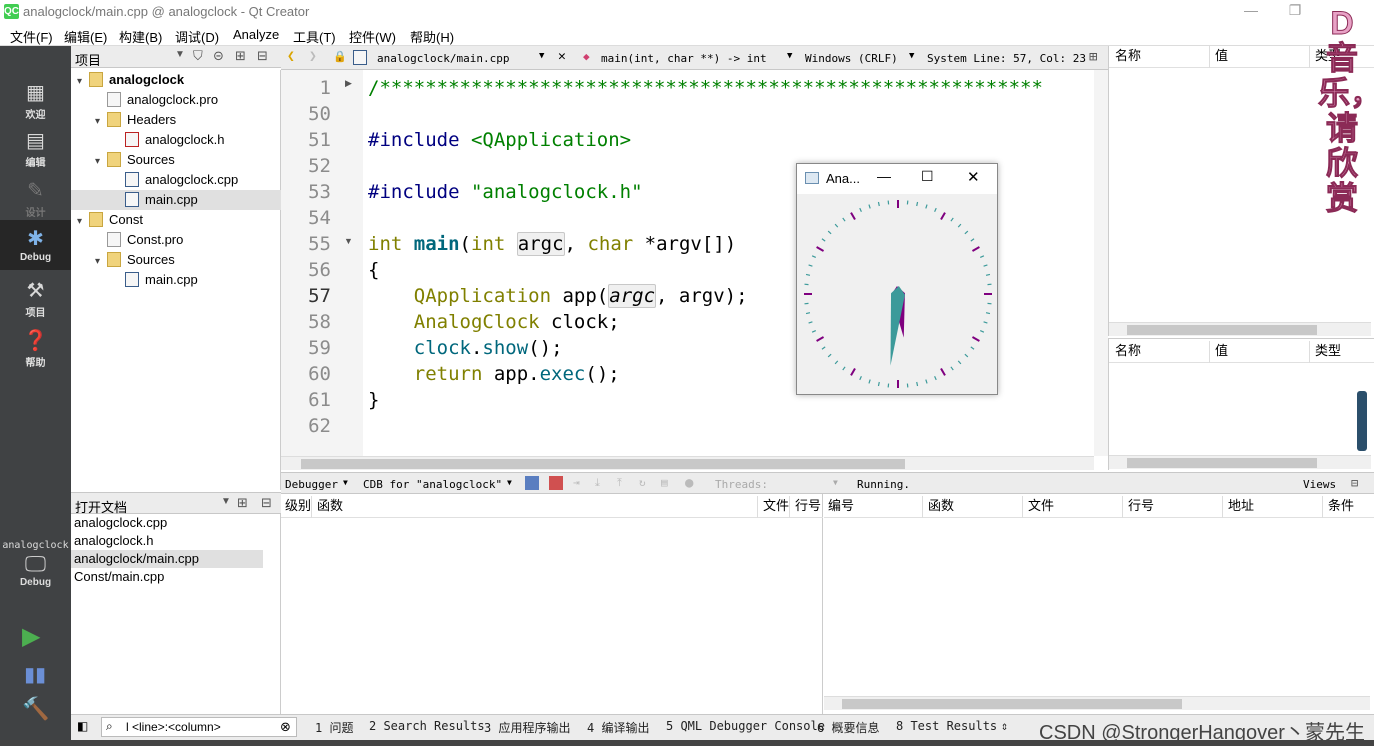 This screenshot has width=1374, height=746. Describe the element at coordinates (311, 484) in the screenshot. I see `debugger-mode-select: Debugger` at that location.